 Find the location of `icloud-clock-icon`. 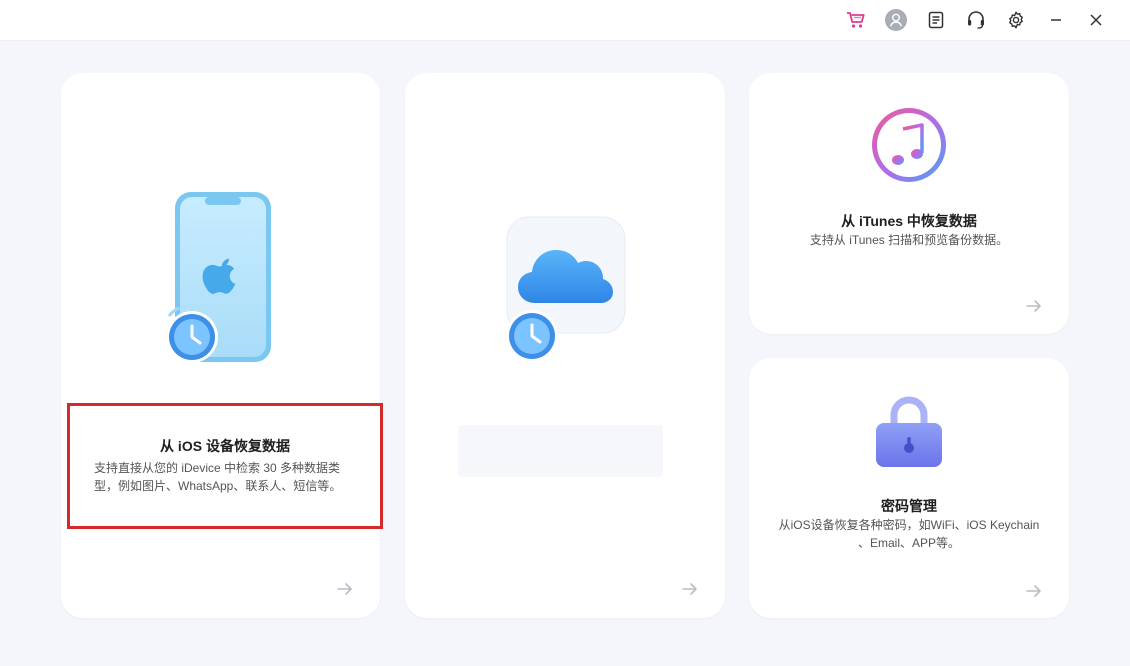

icloud-clock-icon is located at coordinates (566, 289).